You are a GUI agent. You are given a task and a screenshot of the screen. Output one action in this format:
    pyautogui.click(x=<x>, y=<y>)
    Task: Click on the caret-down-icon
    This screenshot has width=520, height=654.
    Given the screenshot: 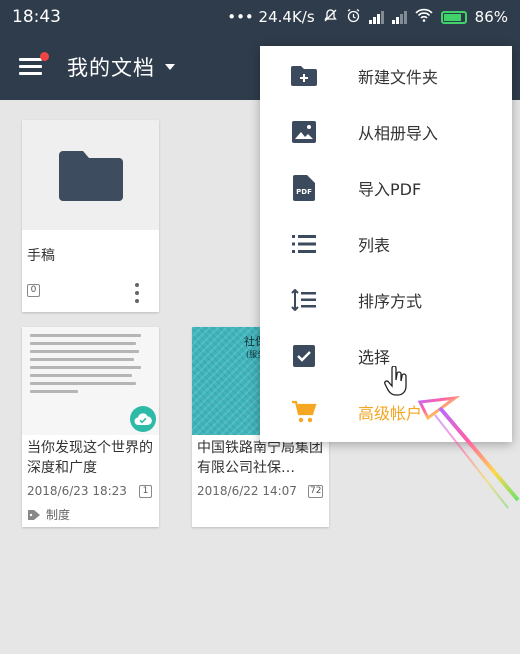 What is the action you would take?
    pyautogui.click(x=170, y=67)
    